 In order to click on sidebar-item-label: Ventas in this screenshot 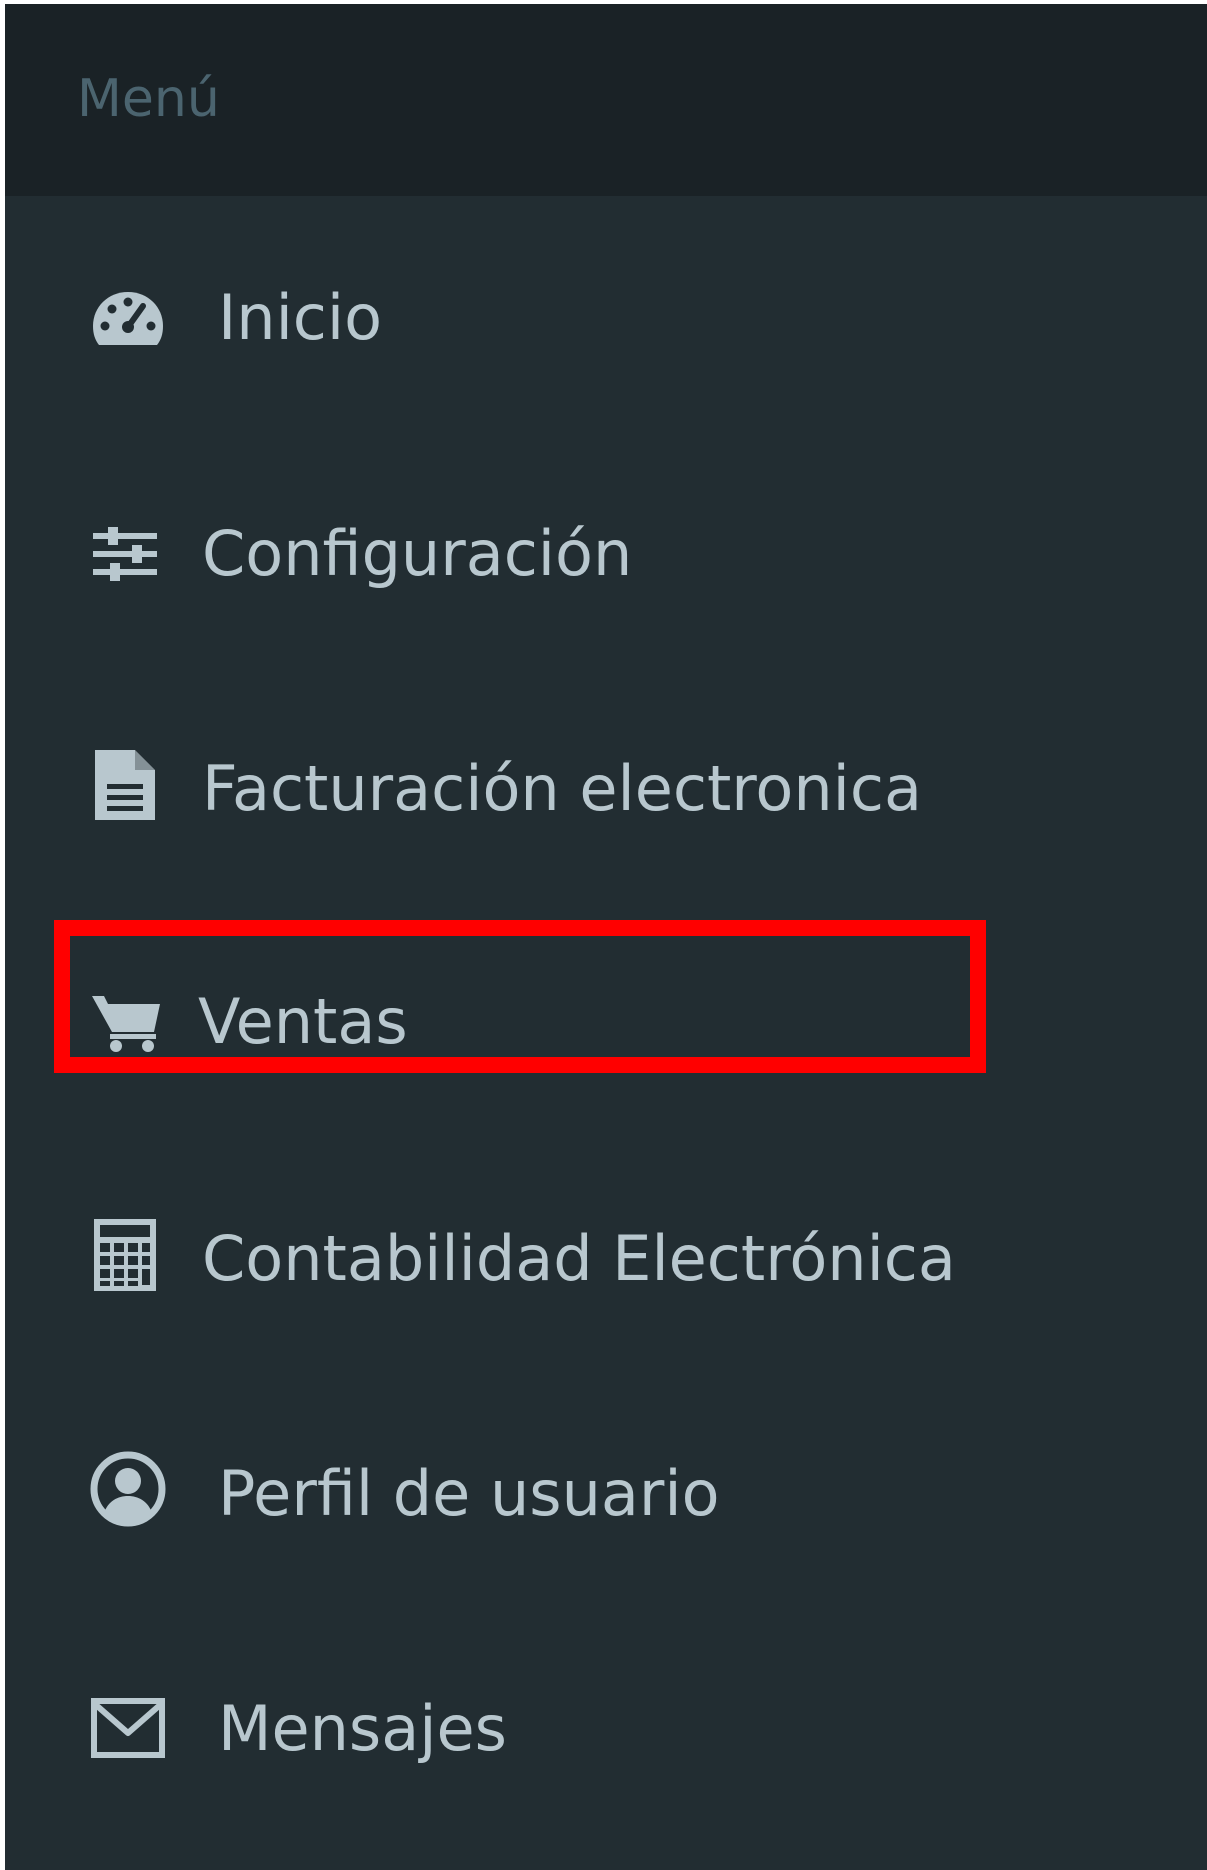, I will do `click(303, 1021)`.